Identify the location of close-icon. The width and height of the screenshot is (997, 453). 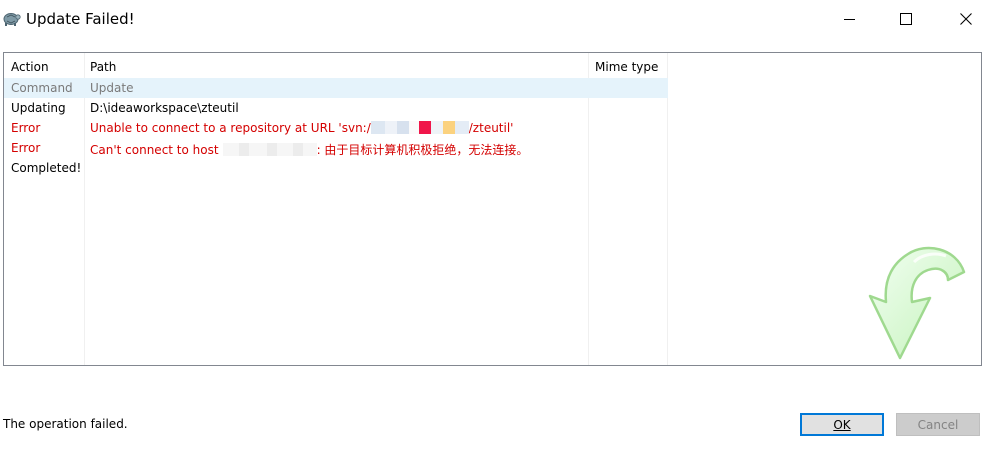
(966, 19).